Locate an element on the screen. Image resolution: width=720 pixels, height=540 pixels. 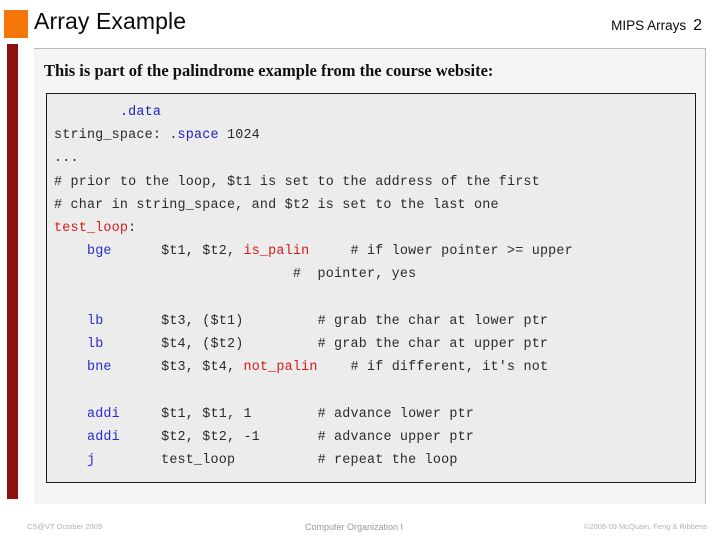
slide-header: Array Example MIPS Arrays 2 is located at coordinates (370, 25).